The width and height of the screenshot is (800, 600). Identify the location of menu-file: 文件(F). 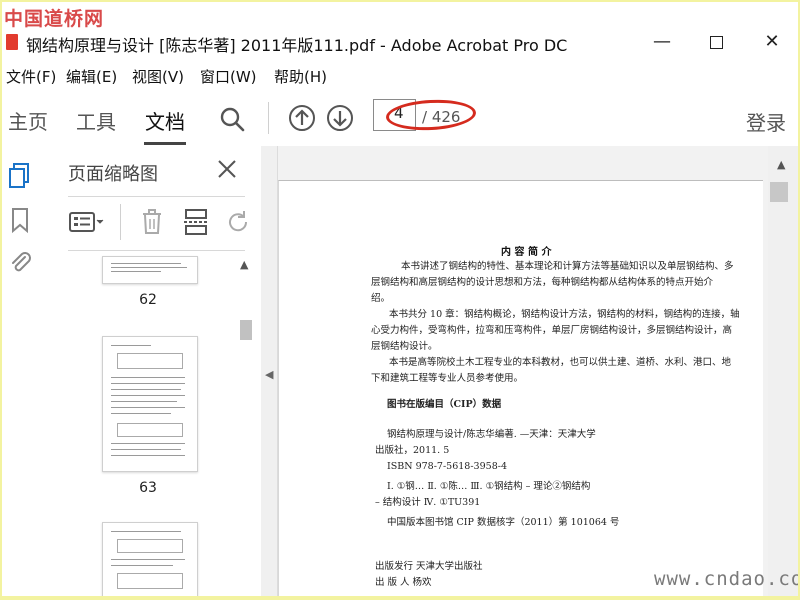
(31, 76).